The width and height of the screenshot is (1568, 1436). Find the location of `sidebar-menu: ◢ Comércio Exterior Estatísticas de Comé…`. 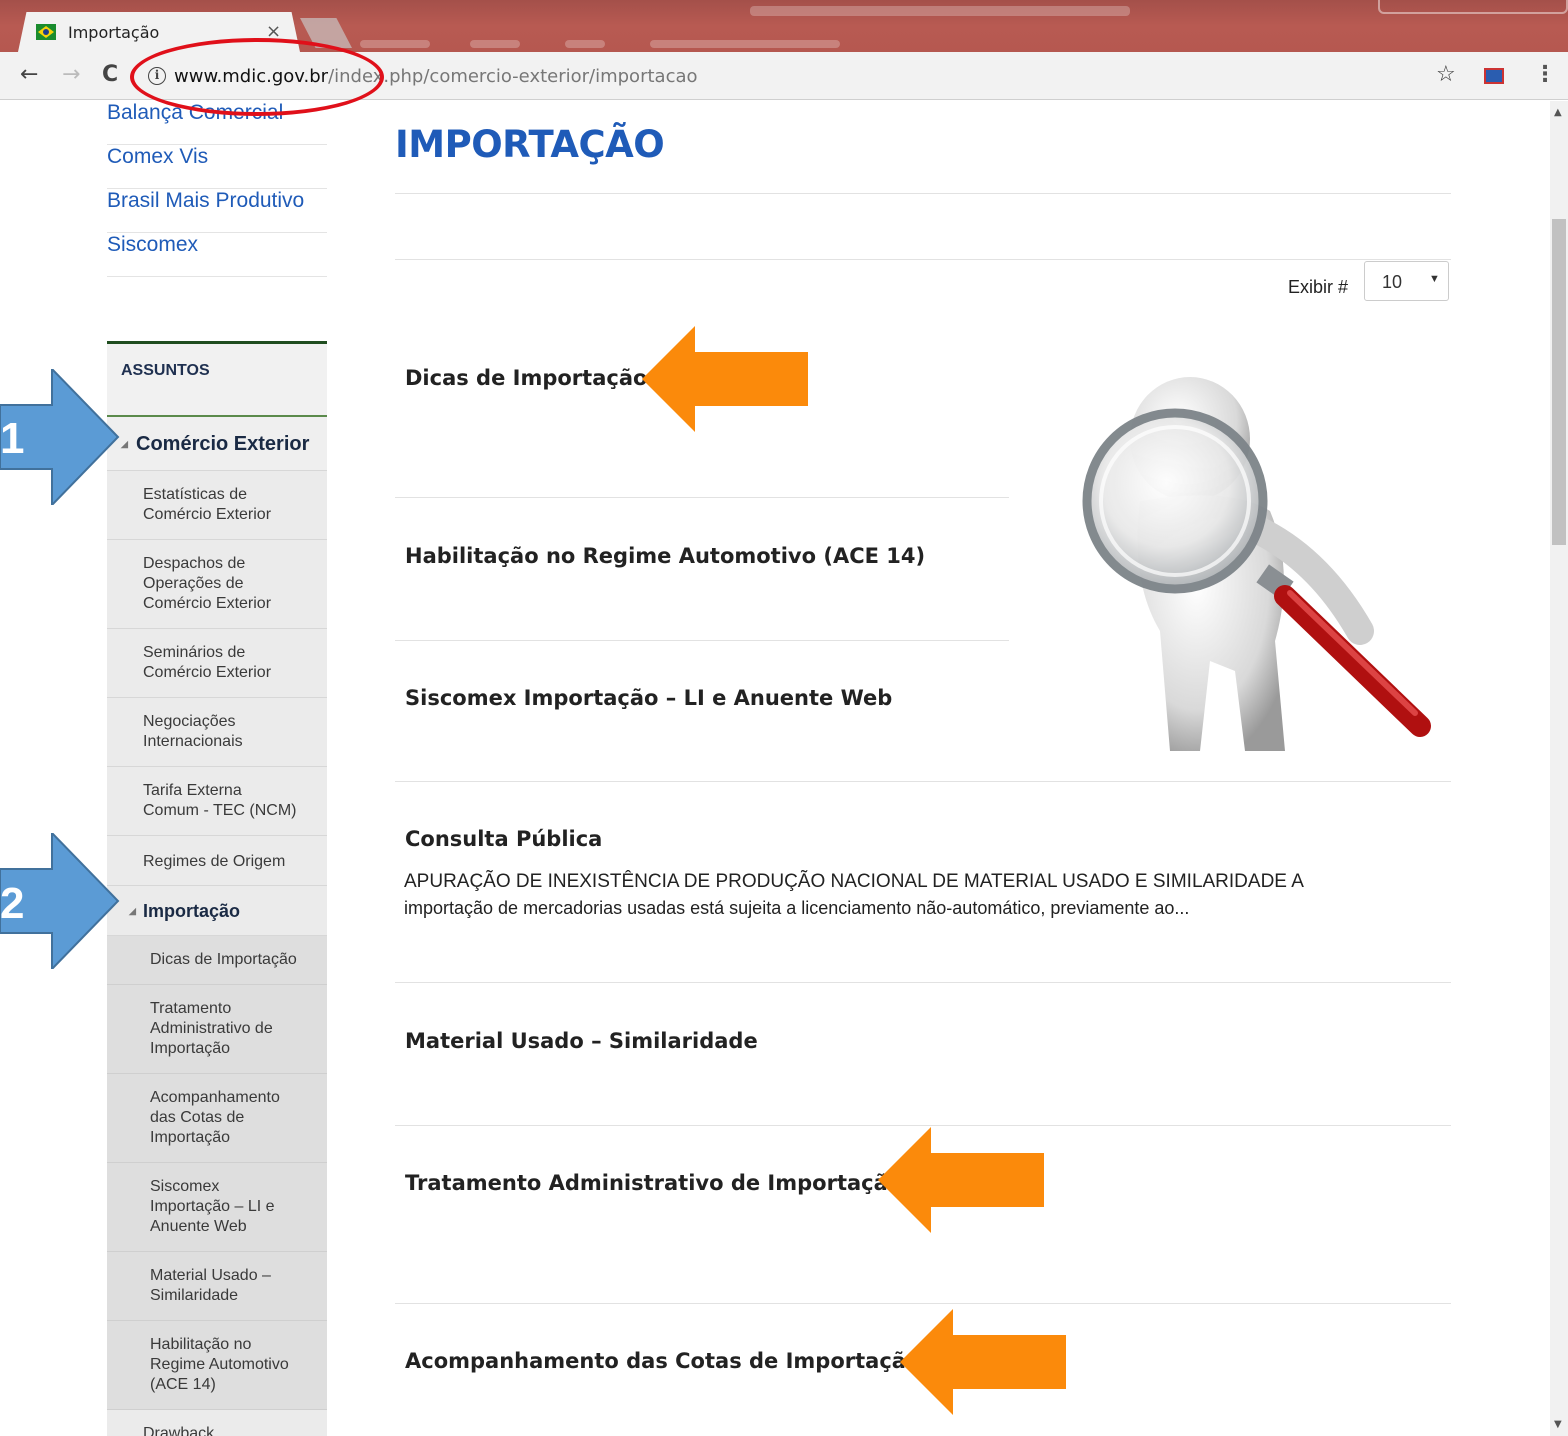

sidebar-menu: ◢ Comércio Exterior Estatísticas de Comé… is located at coordinates (217, 926).